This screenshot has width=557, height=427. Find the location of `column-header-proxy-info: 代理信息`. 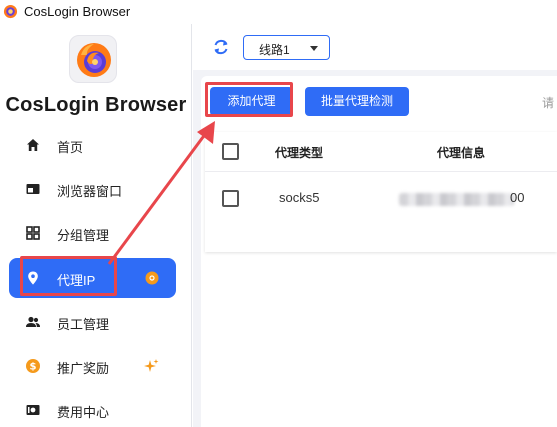

column-header-proxy-info: 代理信息 is located at coordinates (461, 153).